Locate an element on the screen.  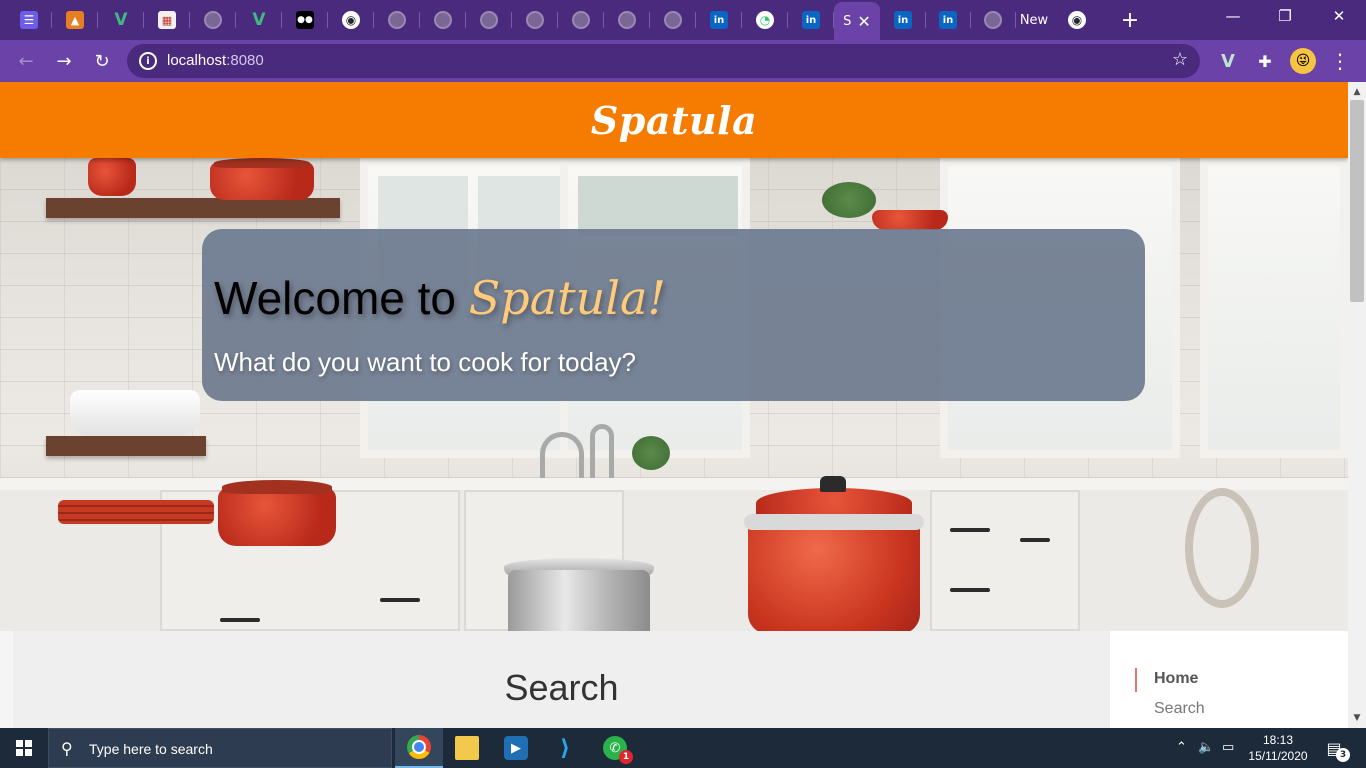
taskbar-chrome is located at coordinates (419, 748).